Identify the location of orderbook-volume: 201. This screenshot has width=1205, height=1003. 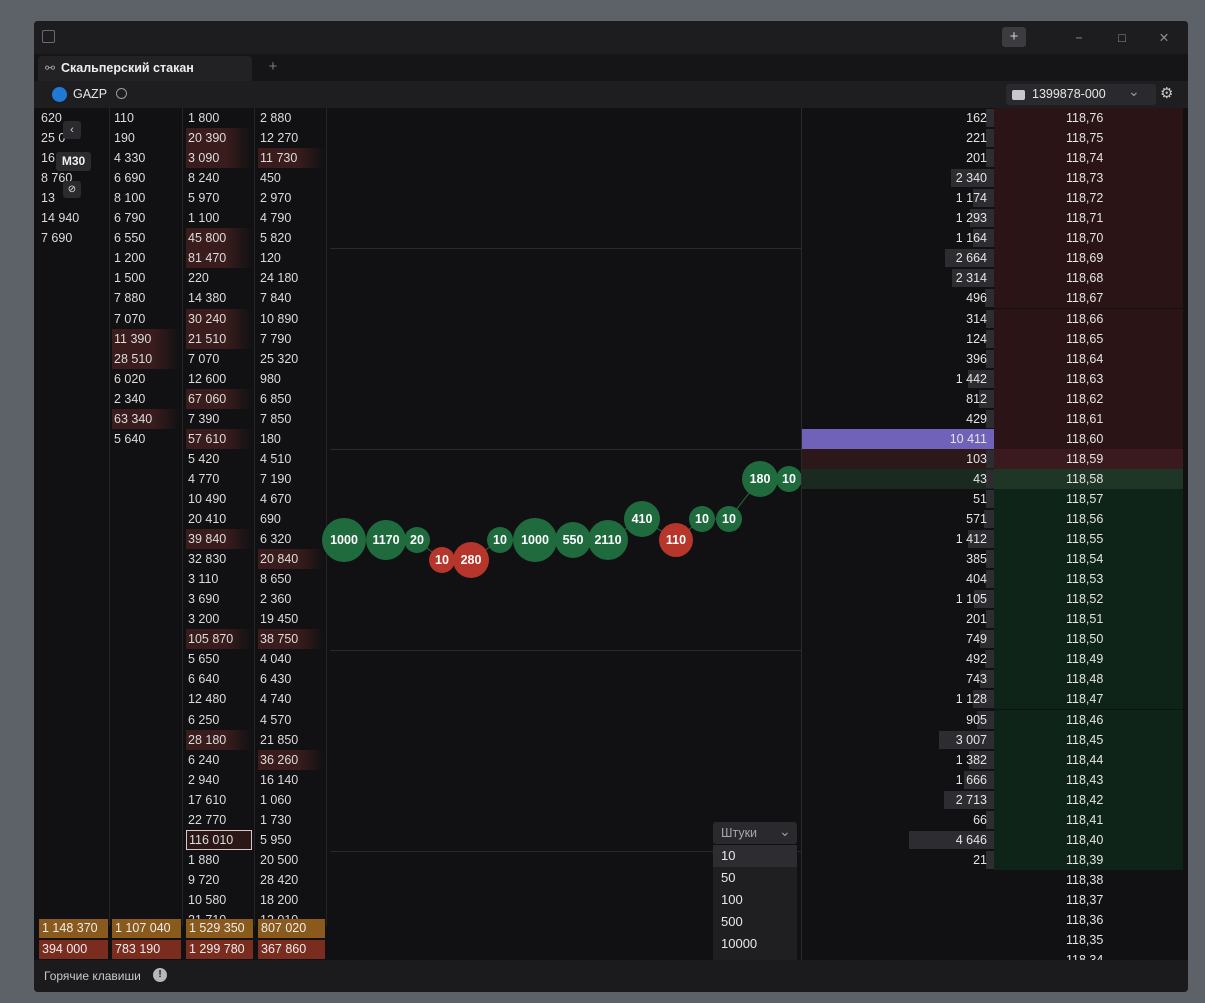
(976, 158).